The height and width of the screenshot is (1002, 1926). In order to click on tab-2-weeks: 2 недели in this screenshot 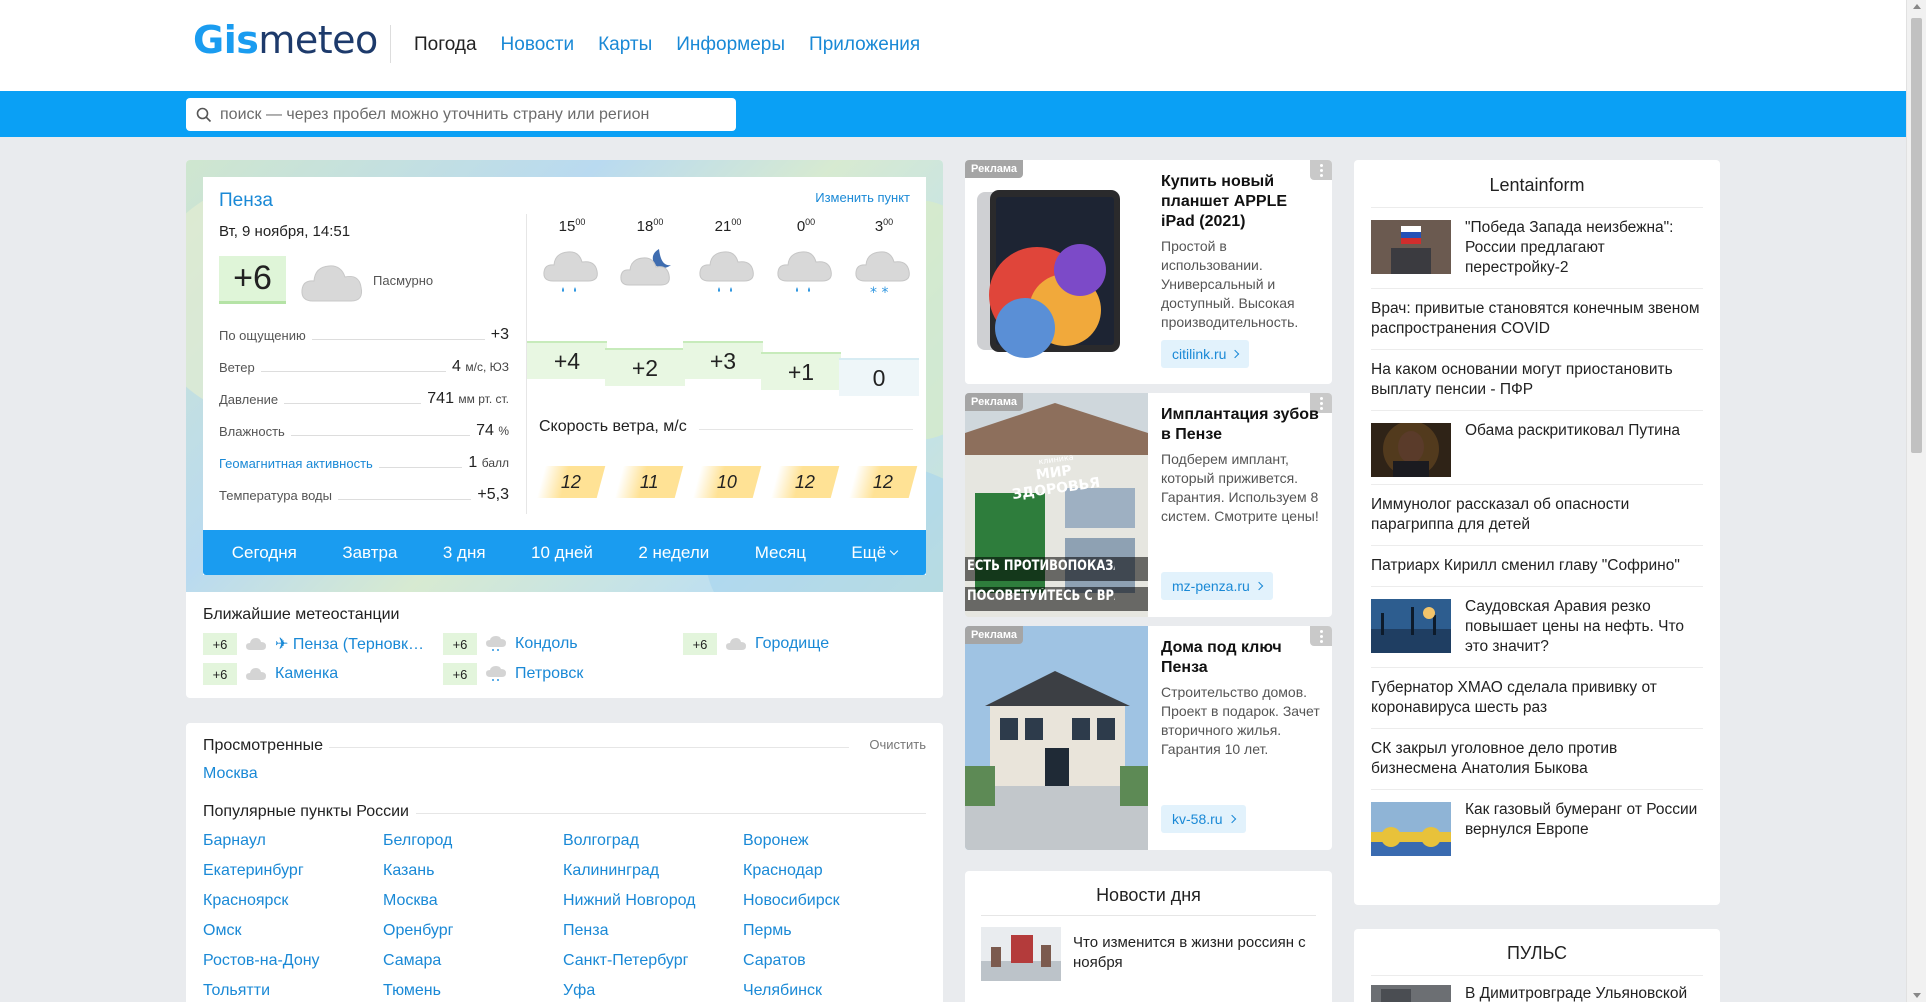, I will do `click(673, 553)`.